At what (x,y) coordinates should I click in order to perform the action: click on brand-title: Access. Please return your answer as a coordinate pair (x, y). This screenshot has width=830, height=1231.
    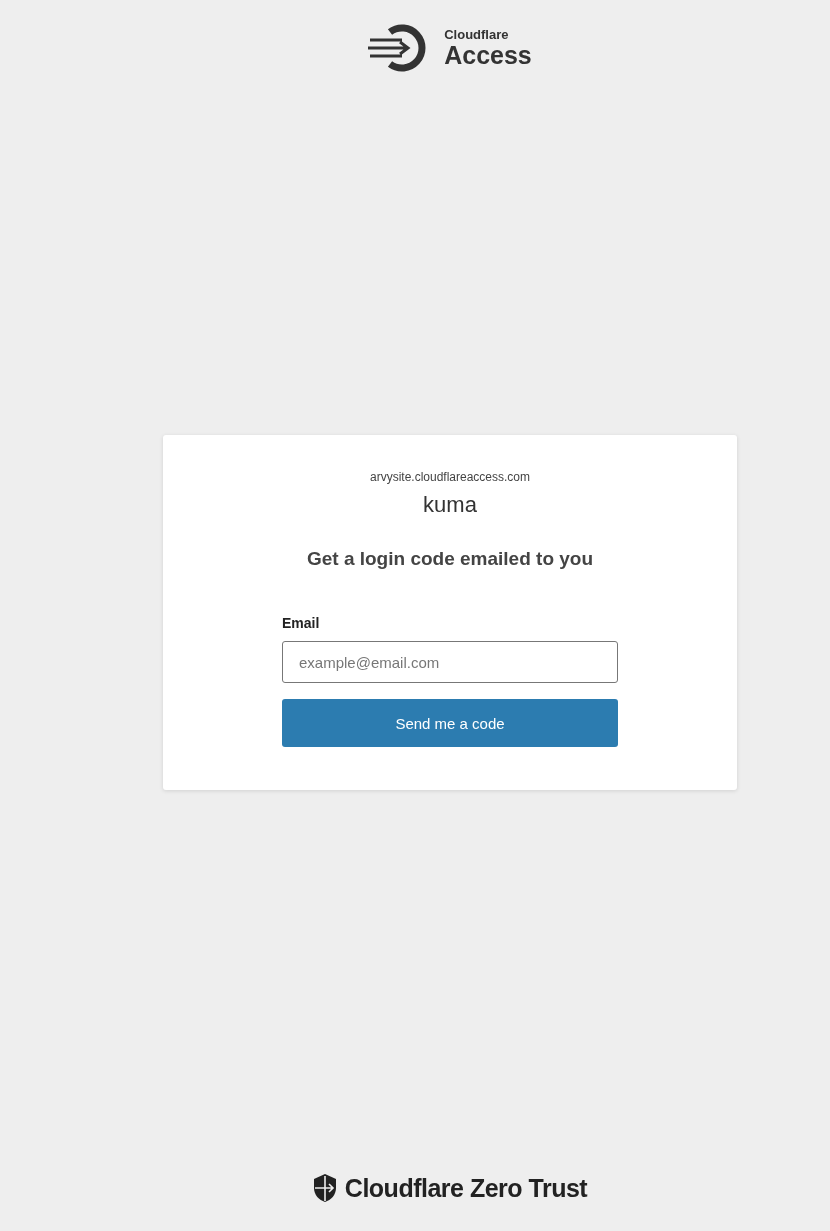
    Looking at the image, I should click on (488, 55).